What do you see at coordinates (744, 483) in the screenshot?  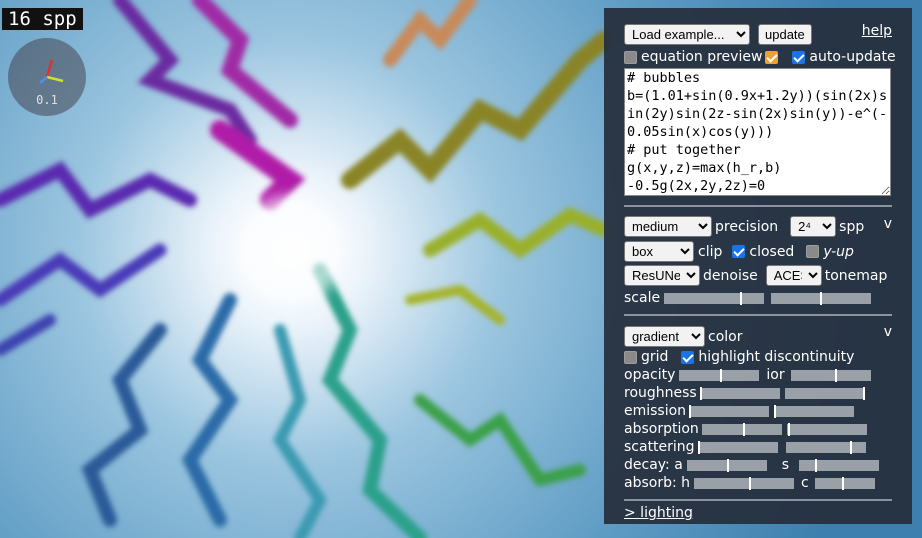 I see `absorb-h-slider` at bounding box center [744, 483].